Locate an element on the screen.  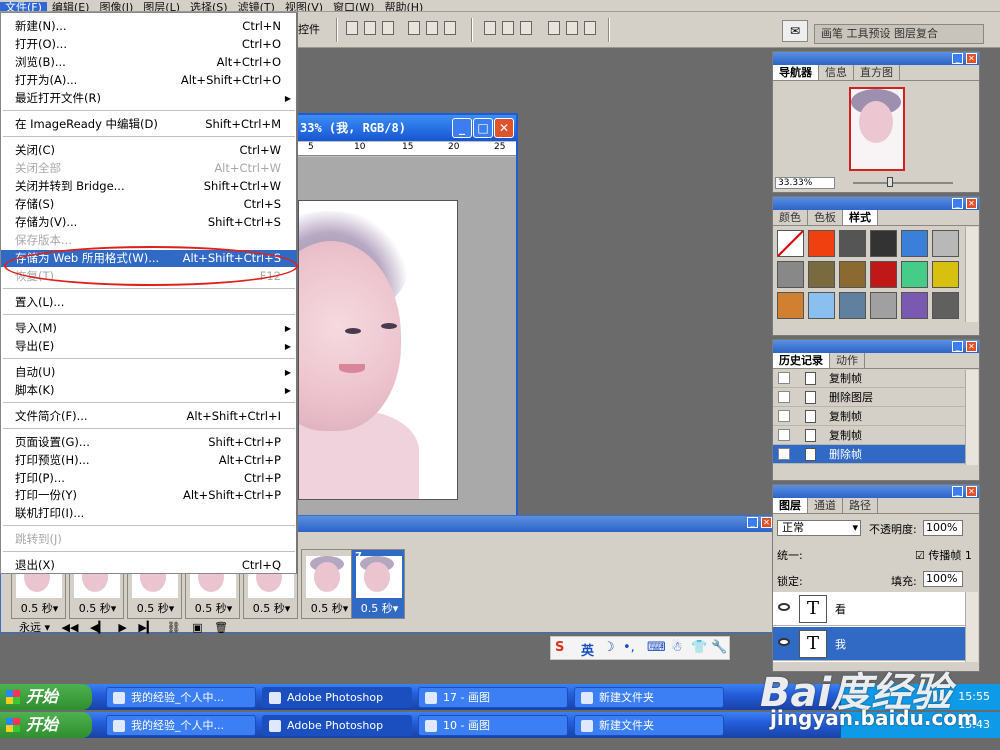
taskbar-button: 17 - 画图 is located at coordinates (493, 697).